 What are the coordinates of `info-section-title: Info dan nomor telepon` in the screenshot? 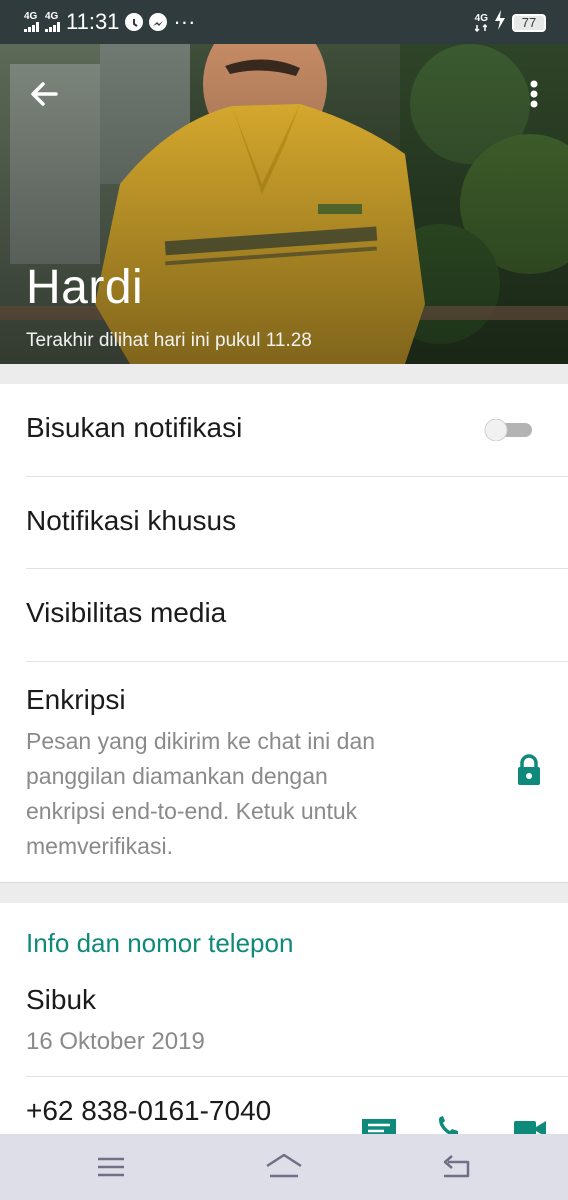 It's located at (160, 943).